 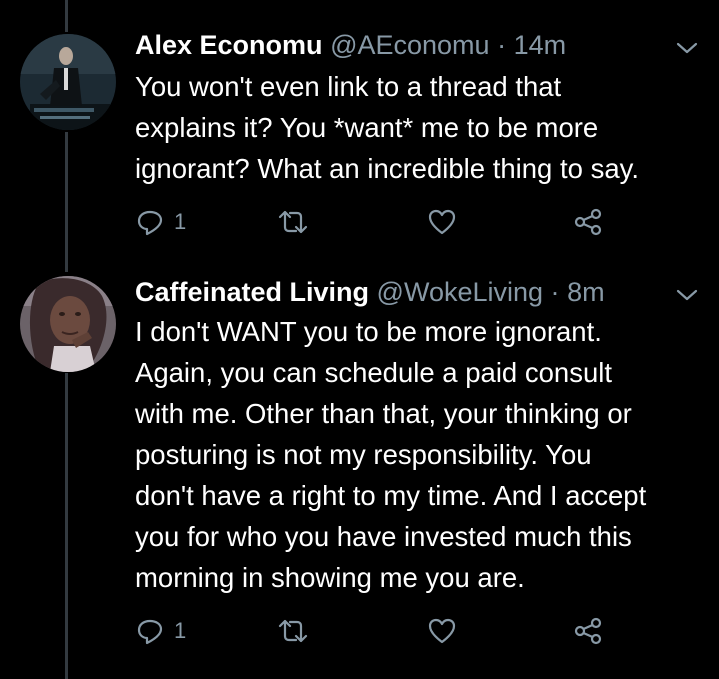 What do you see at coordinates (363, 454) in the screenshot?
I see `tweet-text-line: posturing is not my responsibility. You` at bounding box center [363, 454].